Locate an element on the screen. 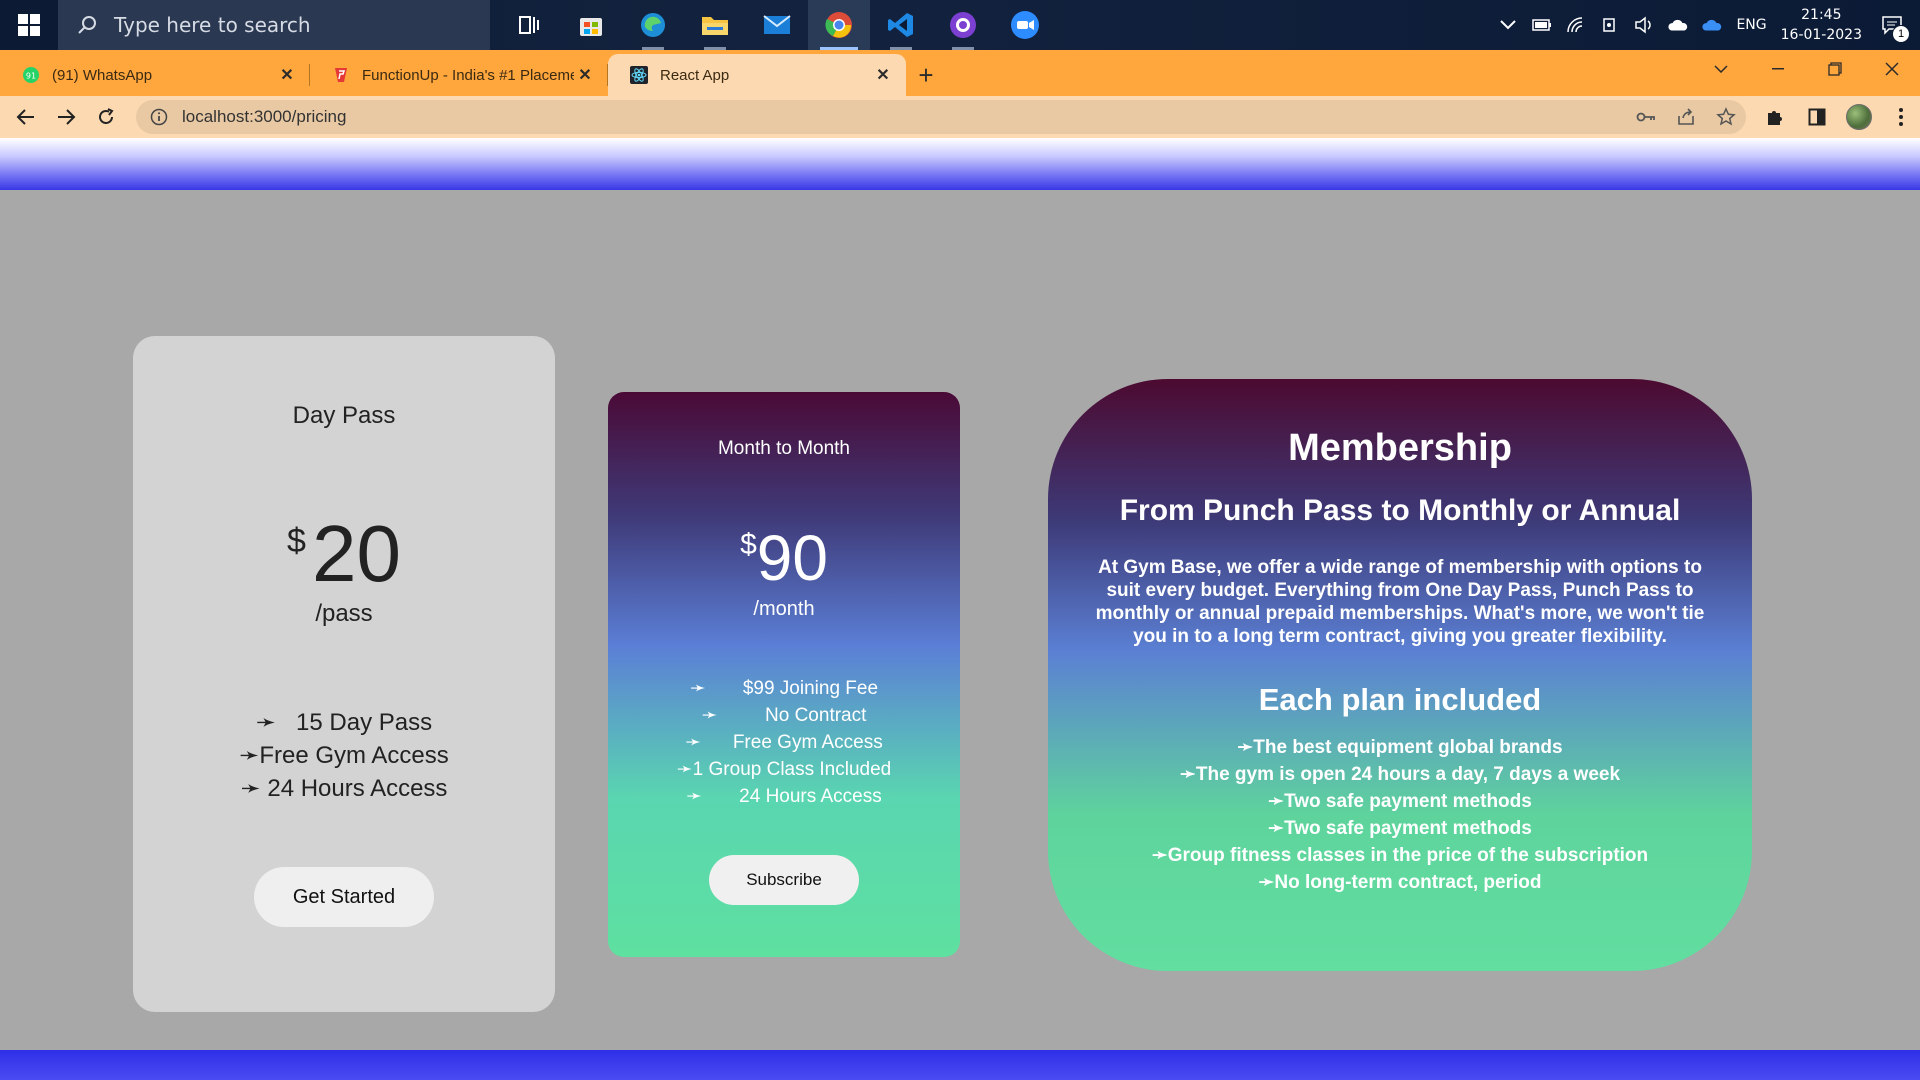 The width and height of the screenshot is (1920, 1080). folder-icon is located at coordinates (715, 26).